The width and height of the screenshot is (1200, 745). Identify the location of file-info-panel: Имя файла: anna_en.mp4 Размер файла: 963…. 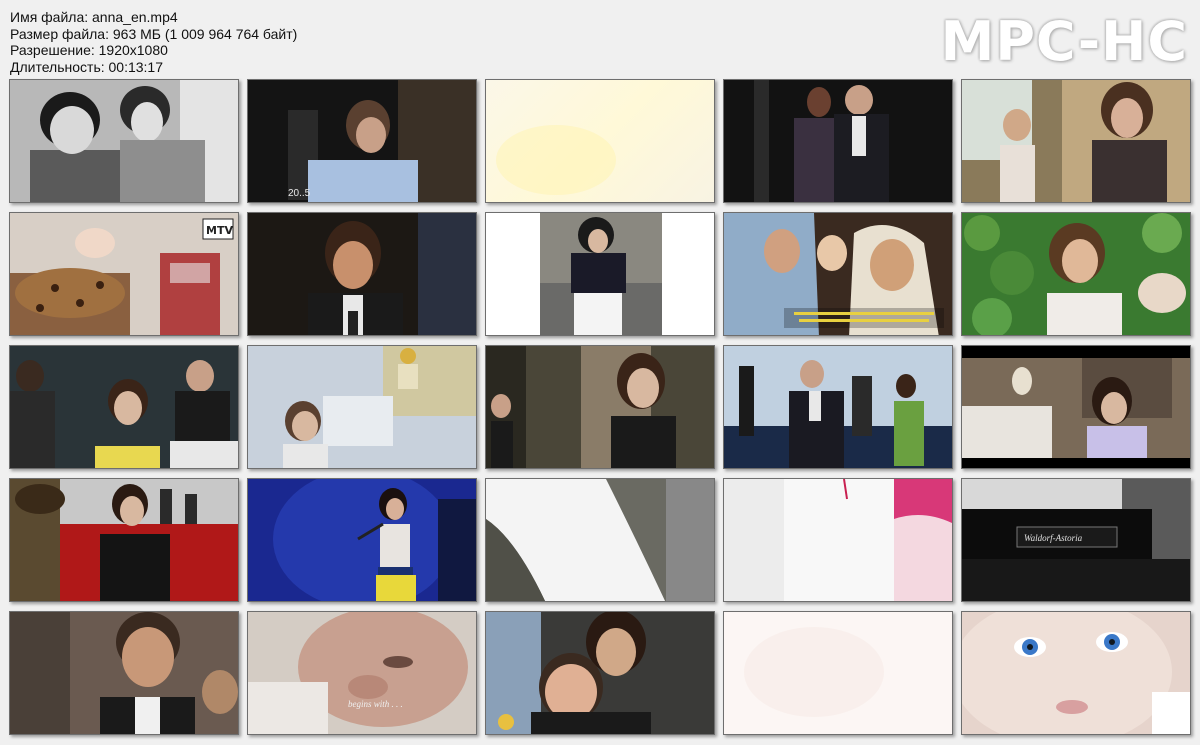
(153, 42).